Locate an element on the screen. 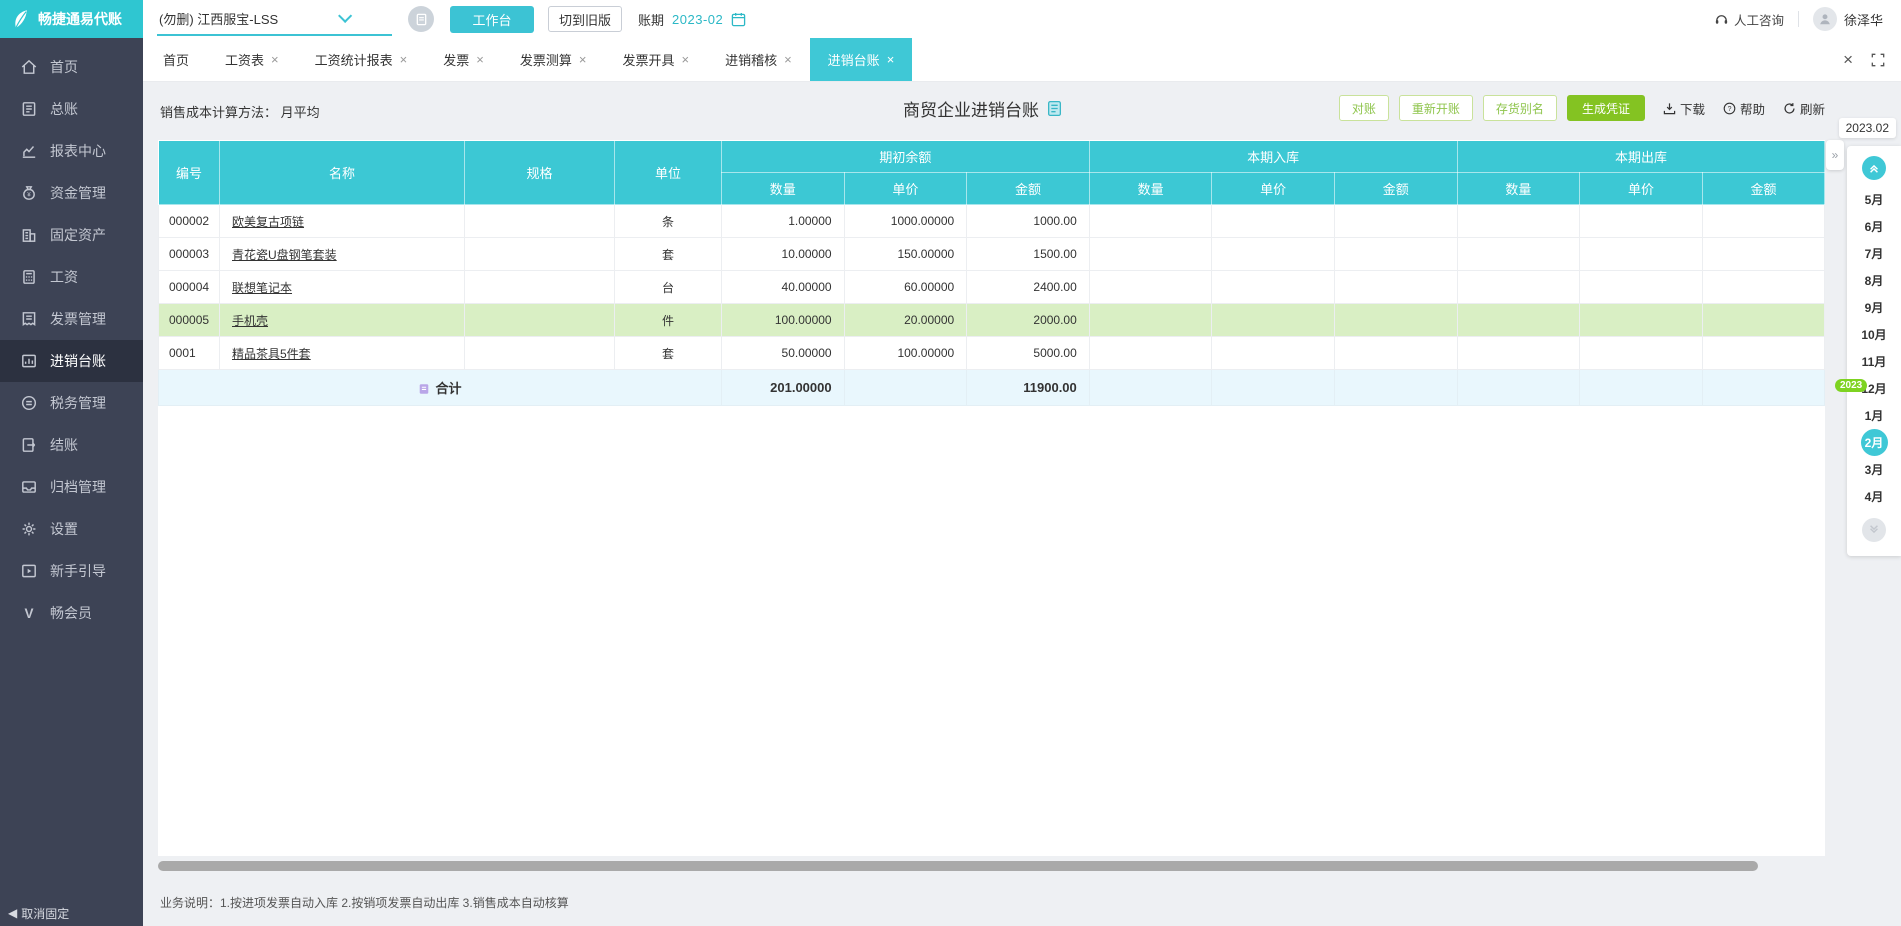 The image size is (1901, 926). workbench-button: 工作台 is located at coordinates (492, 19).